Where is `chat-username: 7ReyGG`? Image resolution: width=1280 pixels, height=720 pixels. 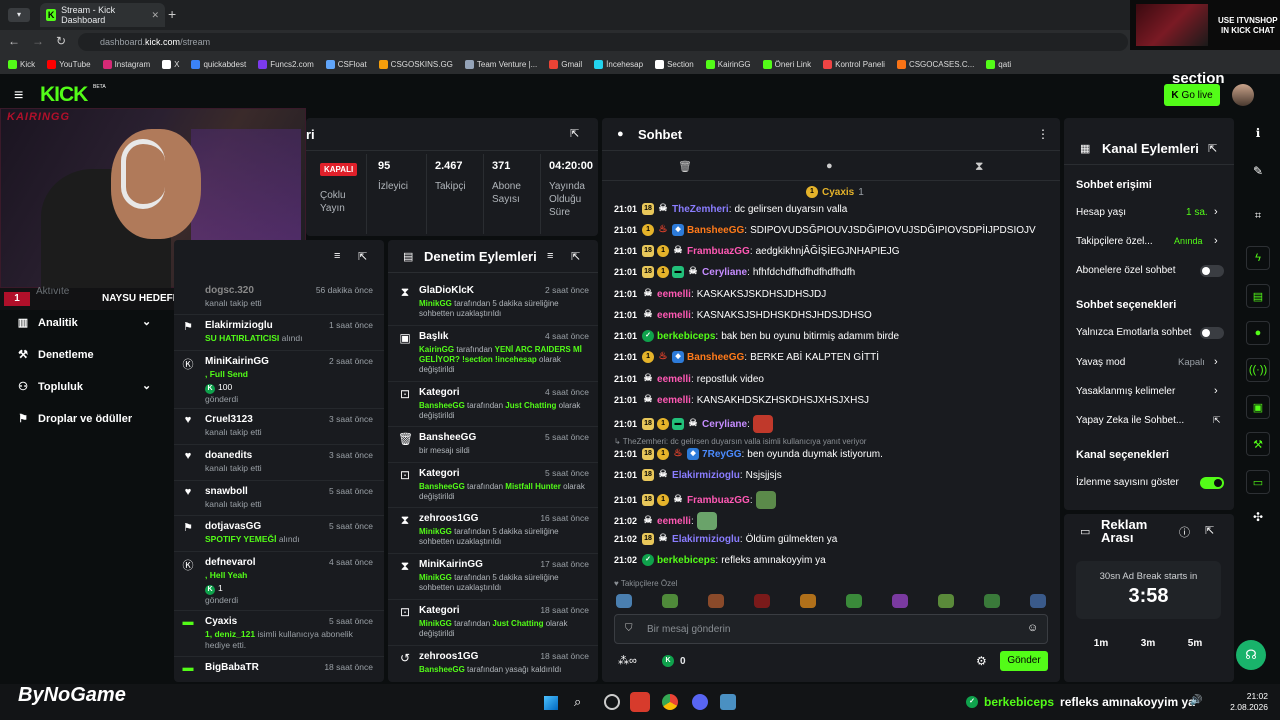 chat-username: 7ReyGG is located at coordinates (721, 454).